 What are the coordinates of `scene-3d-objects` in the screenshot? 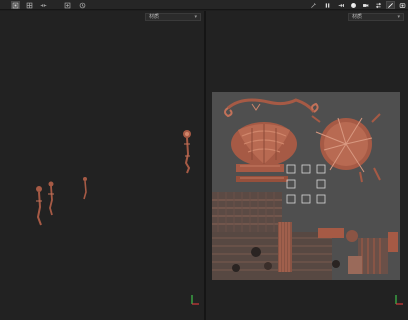 It's located at (113, 178).